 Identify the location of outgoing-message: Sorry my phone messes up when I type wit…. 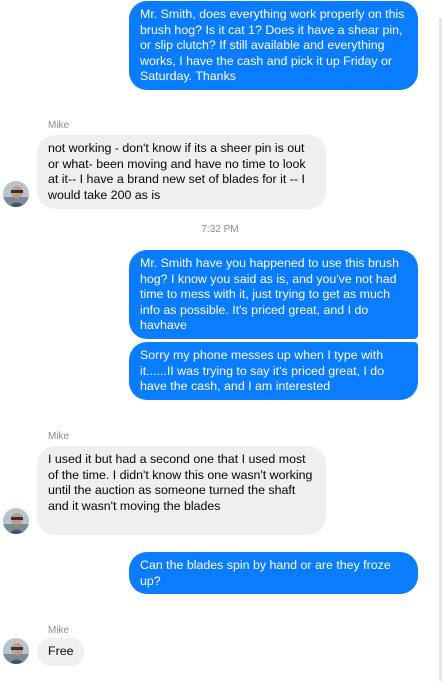
(273, 371).